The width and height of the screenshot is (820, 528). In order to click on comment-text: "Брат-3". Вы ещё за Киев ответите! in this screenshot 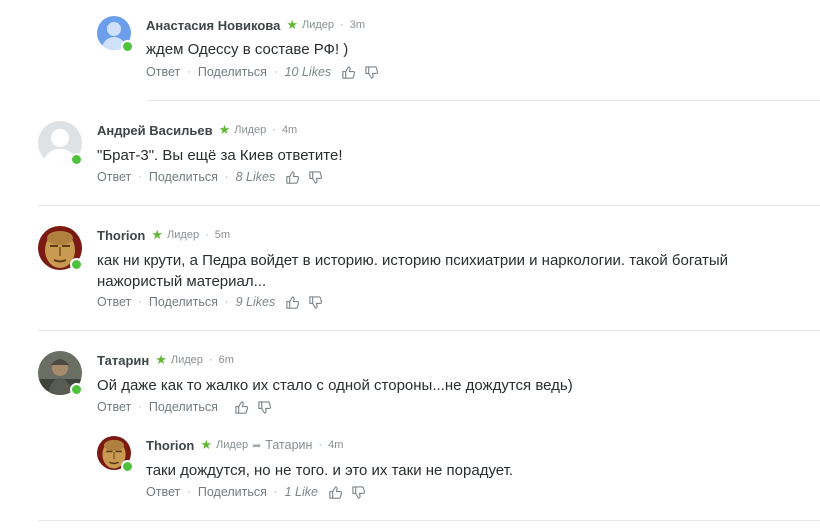, I will do `click(220, 155)`.